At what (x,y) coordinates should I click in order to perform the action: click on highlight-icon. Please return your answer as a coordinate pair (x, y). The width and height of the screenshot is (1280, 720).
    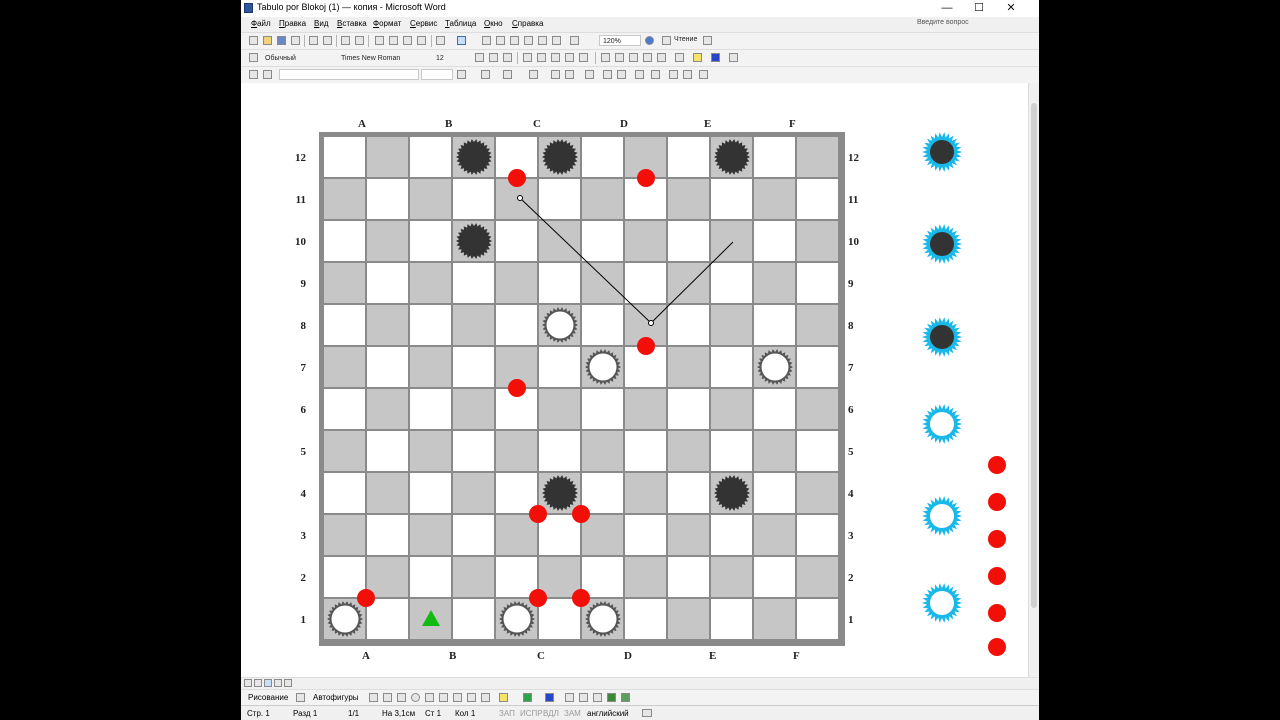
    Looking at the image, I should click on (697, 57).